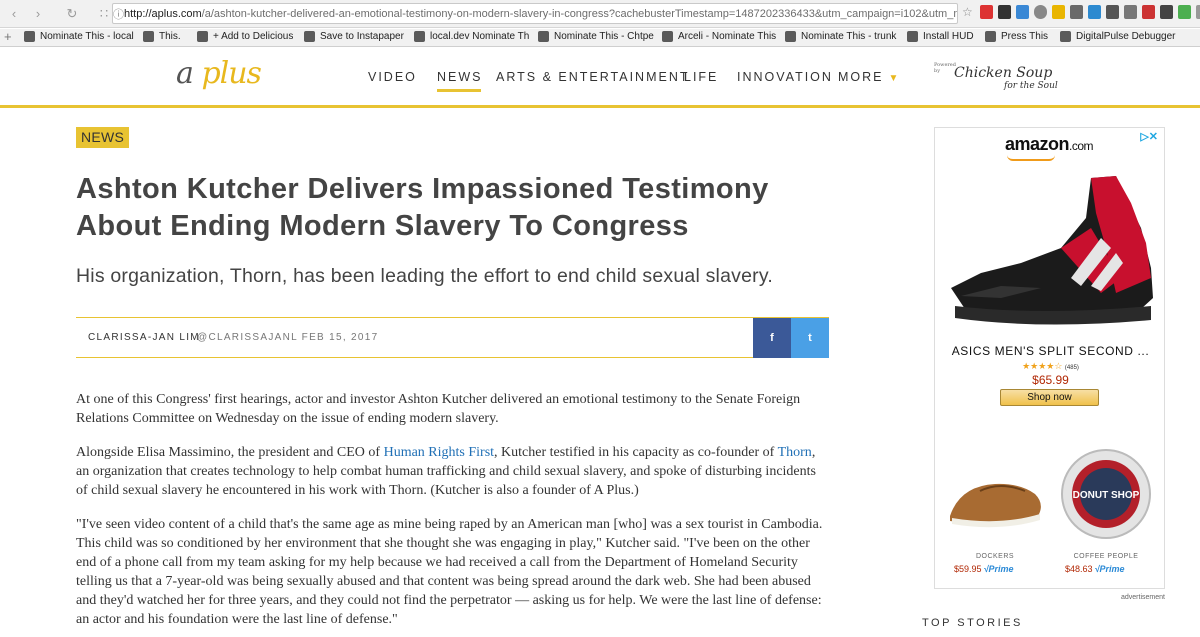 The width and height of the screenshot is (1200, 637). Describe the element at coordinates (163, 13) in the screenshot. I see `url-host: http://aplus.com` at that location.